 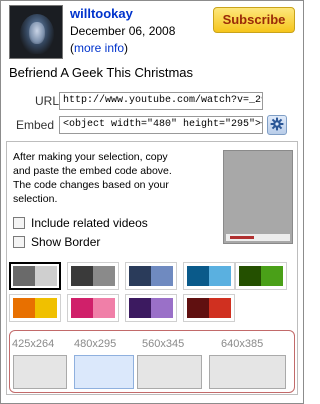 What do you see at coordinates (35, 125) in the screenshot?
I see `embed-label: Embed` at bounding box center [35, 125].